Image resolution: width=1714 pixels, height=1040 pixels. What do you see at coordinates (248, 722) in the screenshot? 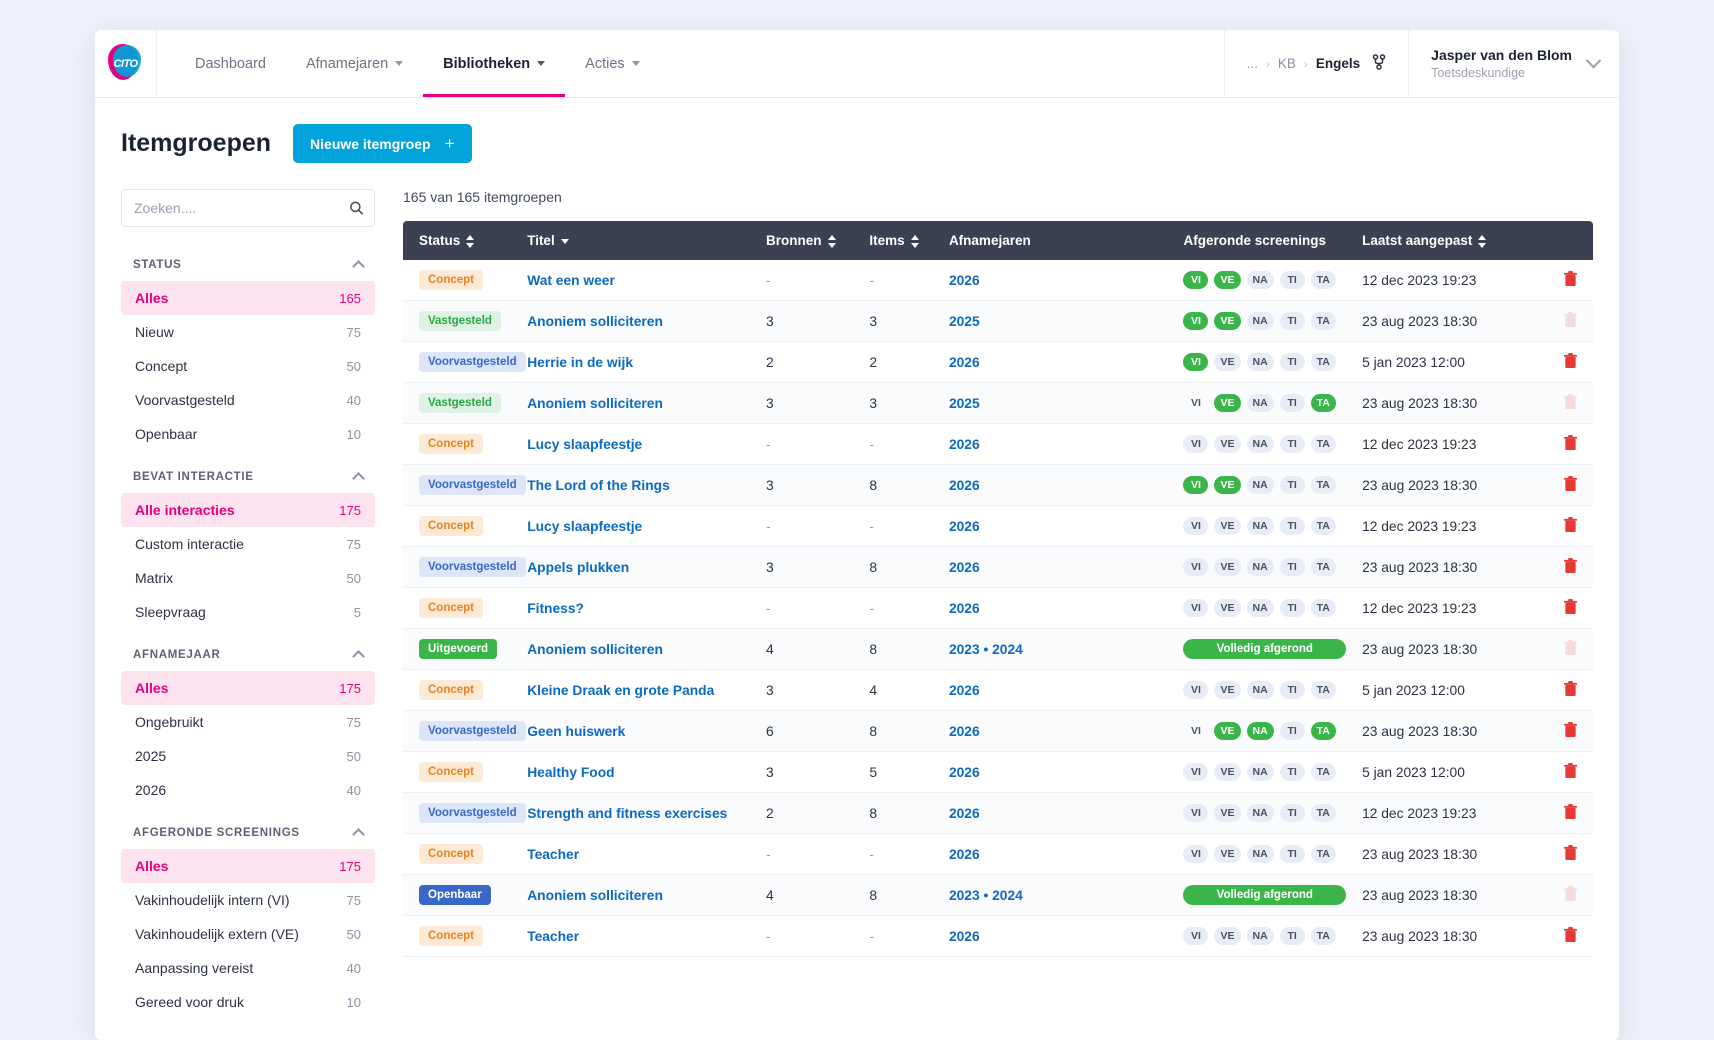
I see `filter-item: Ongebruikt 75` at bounding box center [248, 722].